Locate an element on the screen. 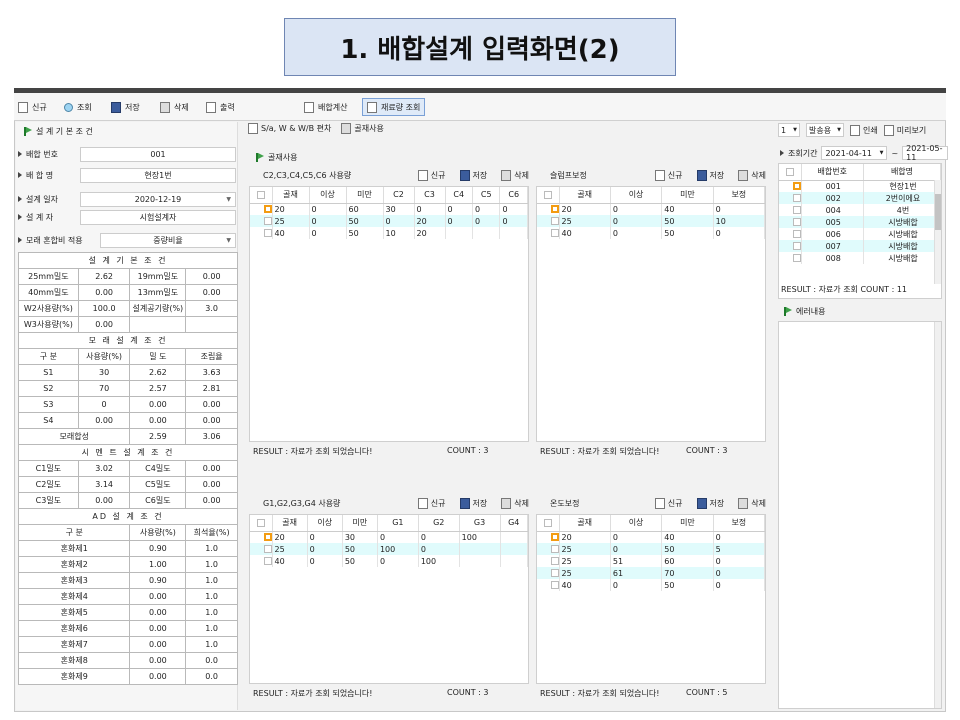  error-scrollbar is located at coordinates (937, 515).